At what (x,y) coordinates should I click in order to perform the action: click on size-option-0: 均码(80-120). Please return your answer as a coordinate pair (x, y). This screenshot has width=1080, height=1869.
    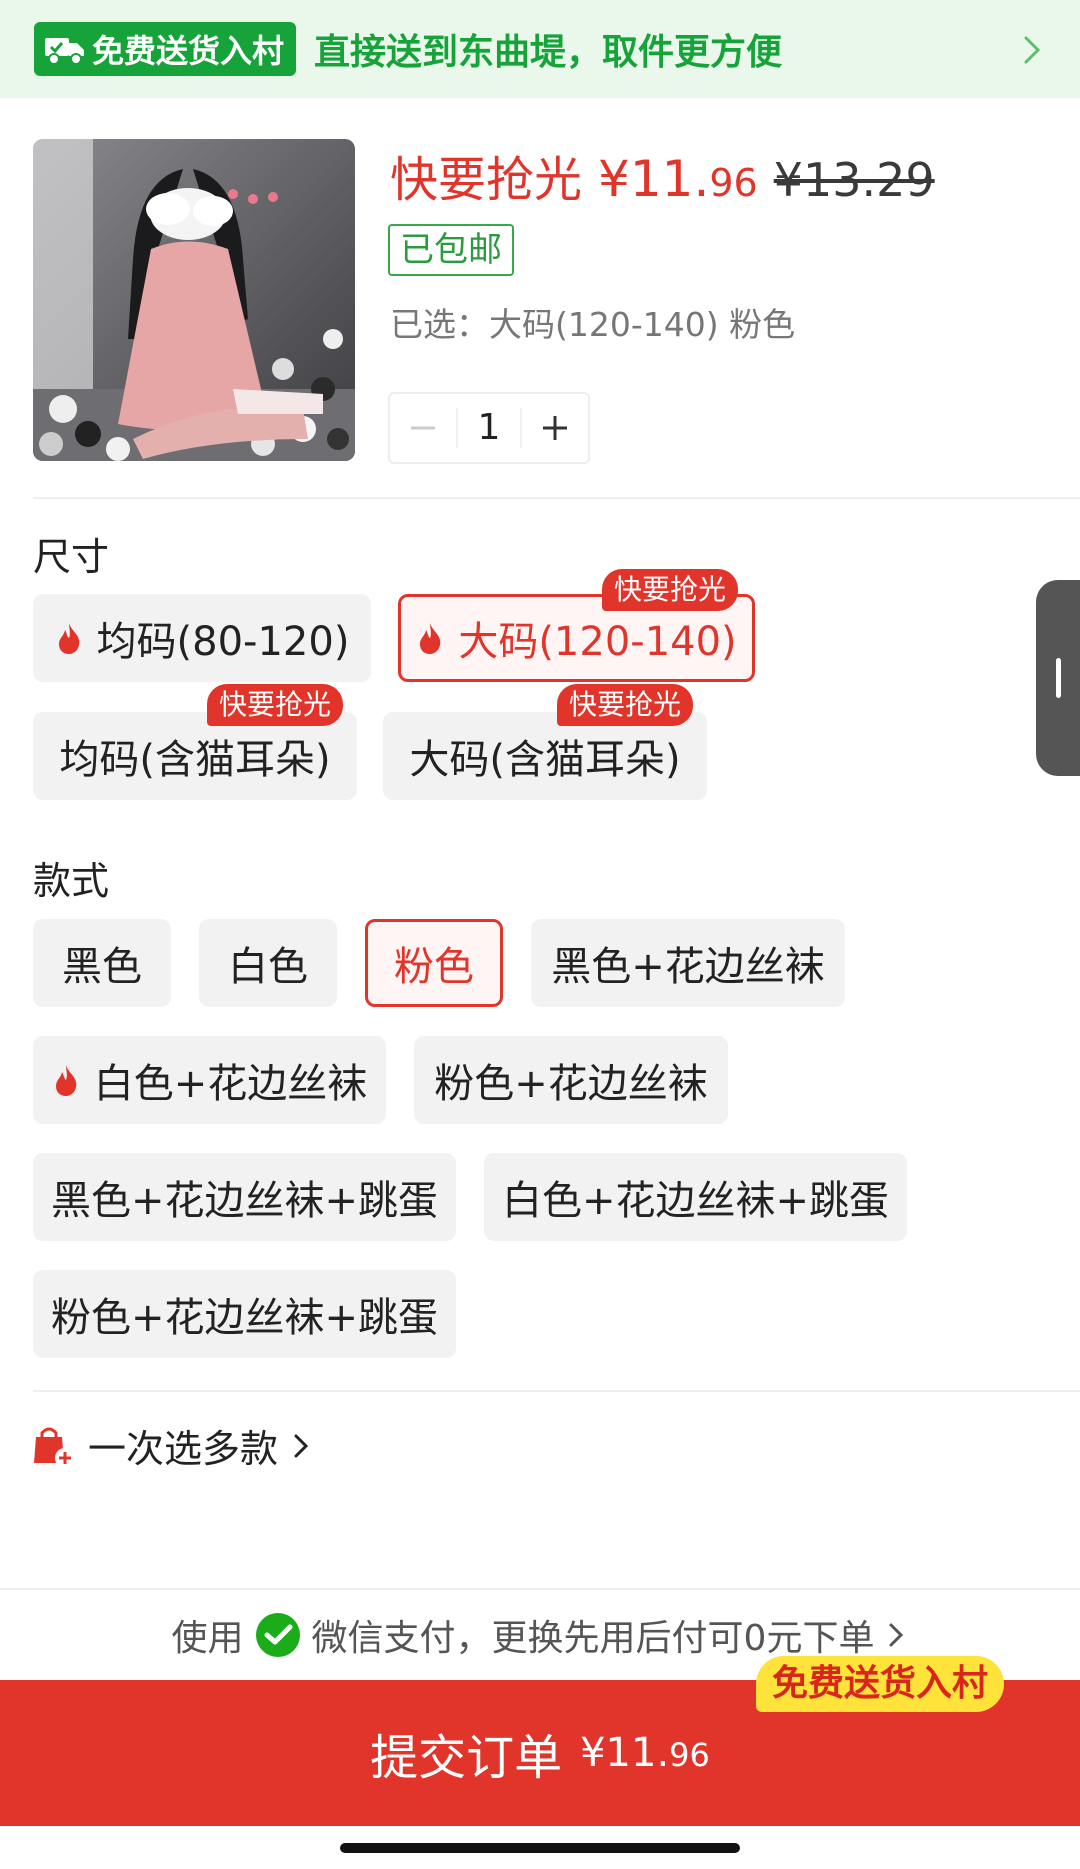
    Looking at the image, I should click on (202, 638).